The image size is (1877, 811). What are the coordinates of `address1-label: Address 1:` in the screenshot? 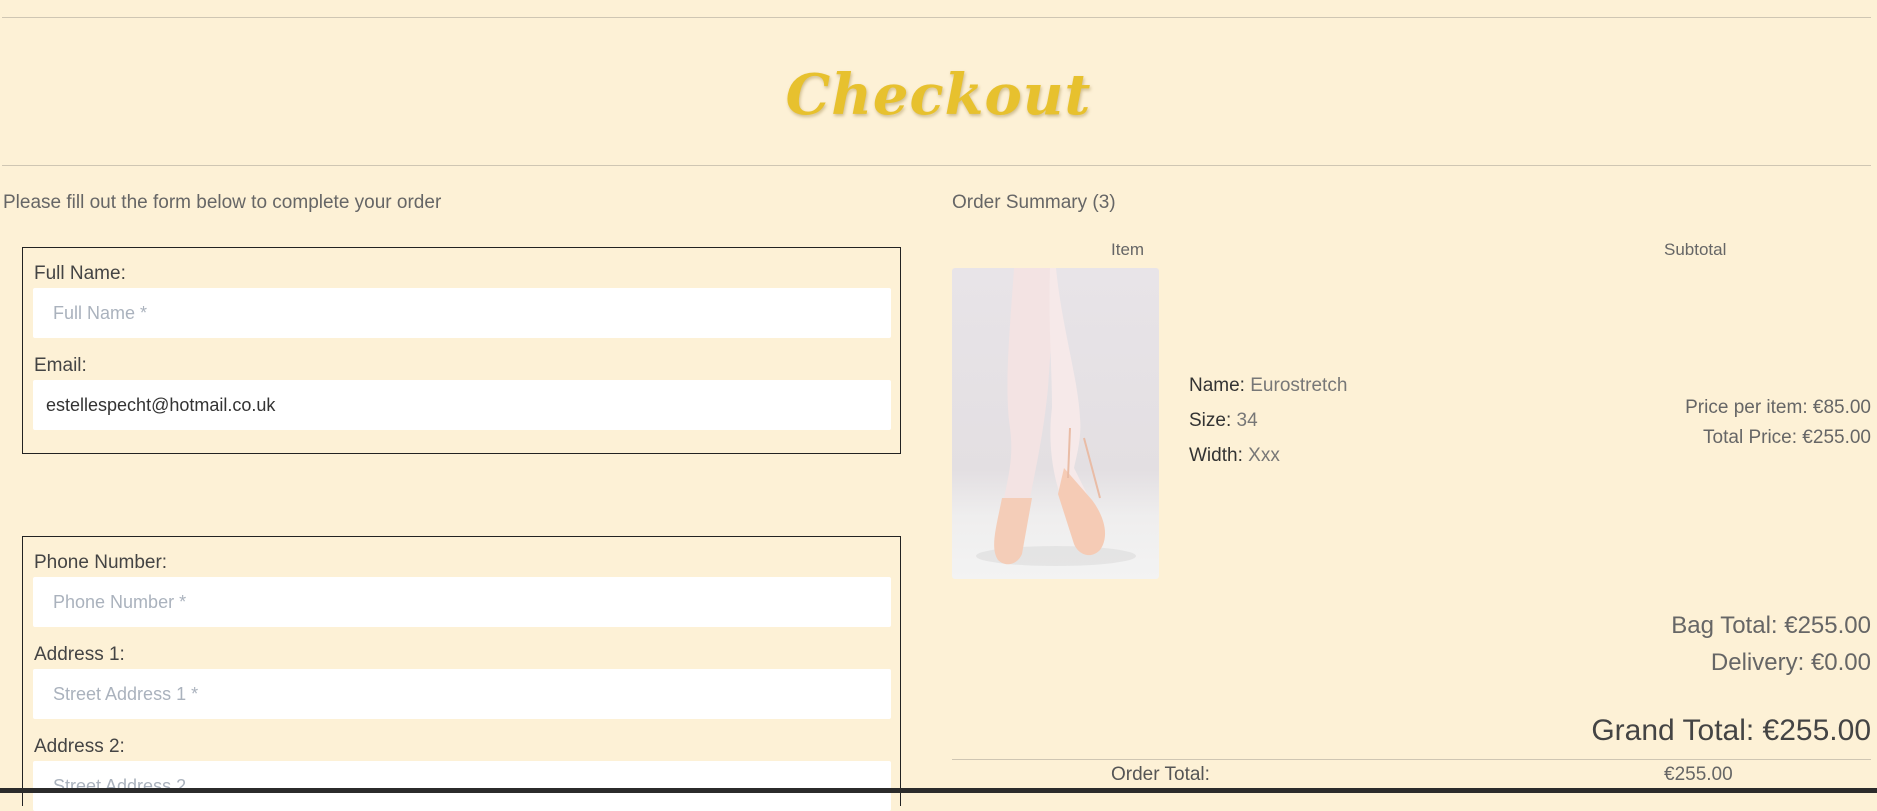 It's located at (79, 654).